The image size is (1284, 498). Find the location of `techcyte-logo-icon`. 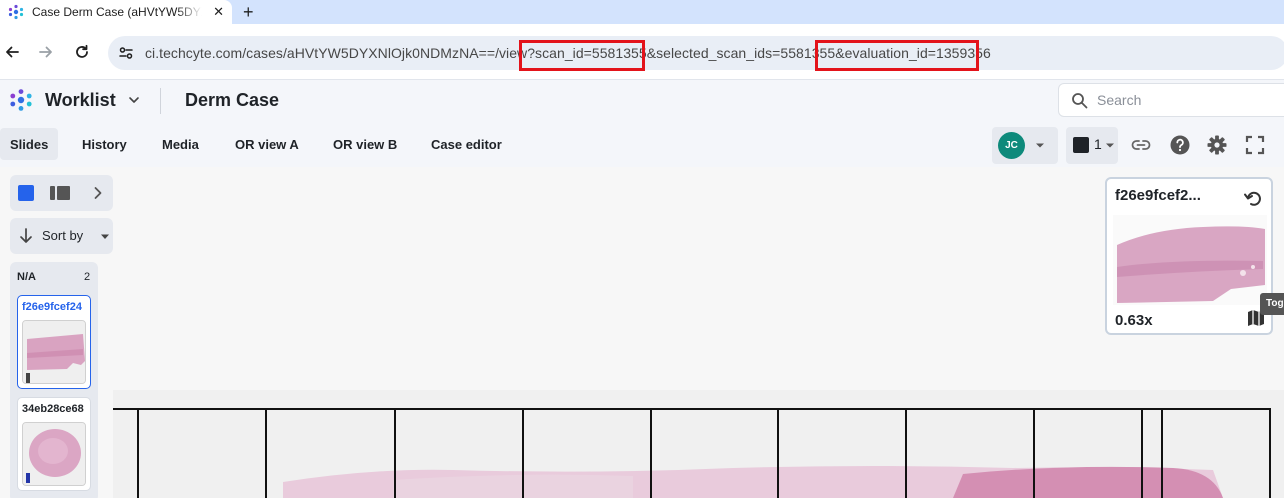

techcyte-logo-icon is located at coordinates (21, 100).